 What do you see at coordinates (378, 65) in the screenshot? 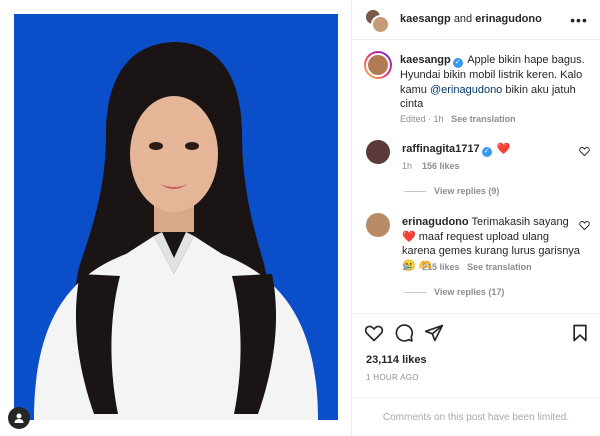
I see `caption-avatar` at bounding box center [378, 65].